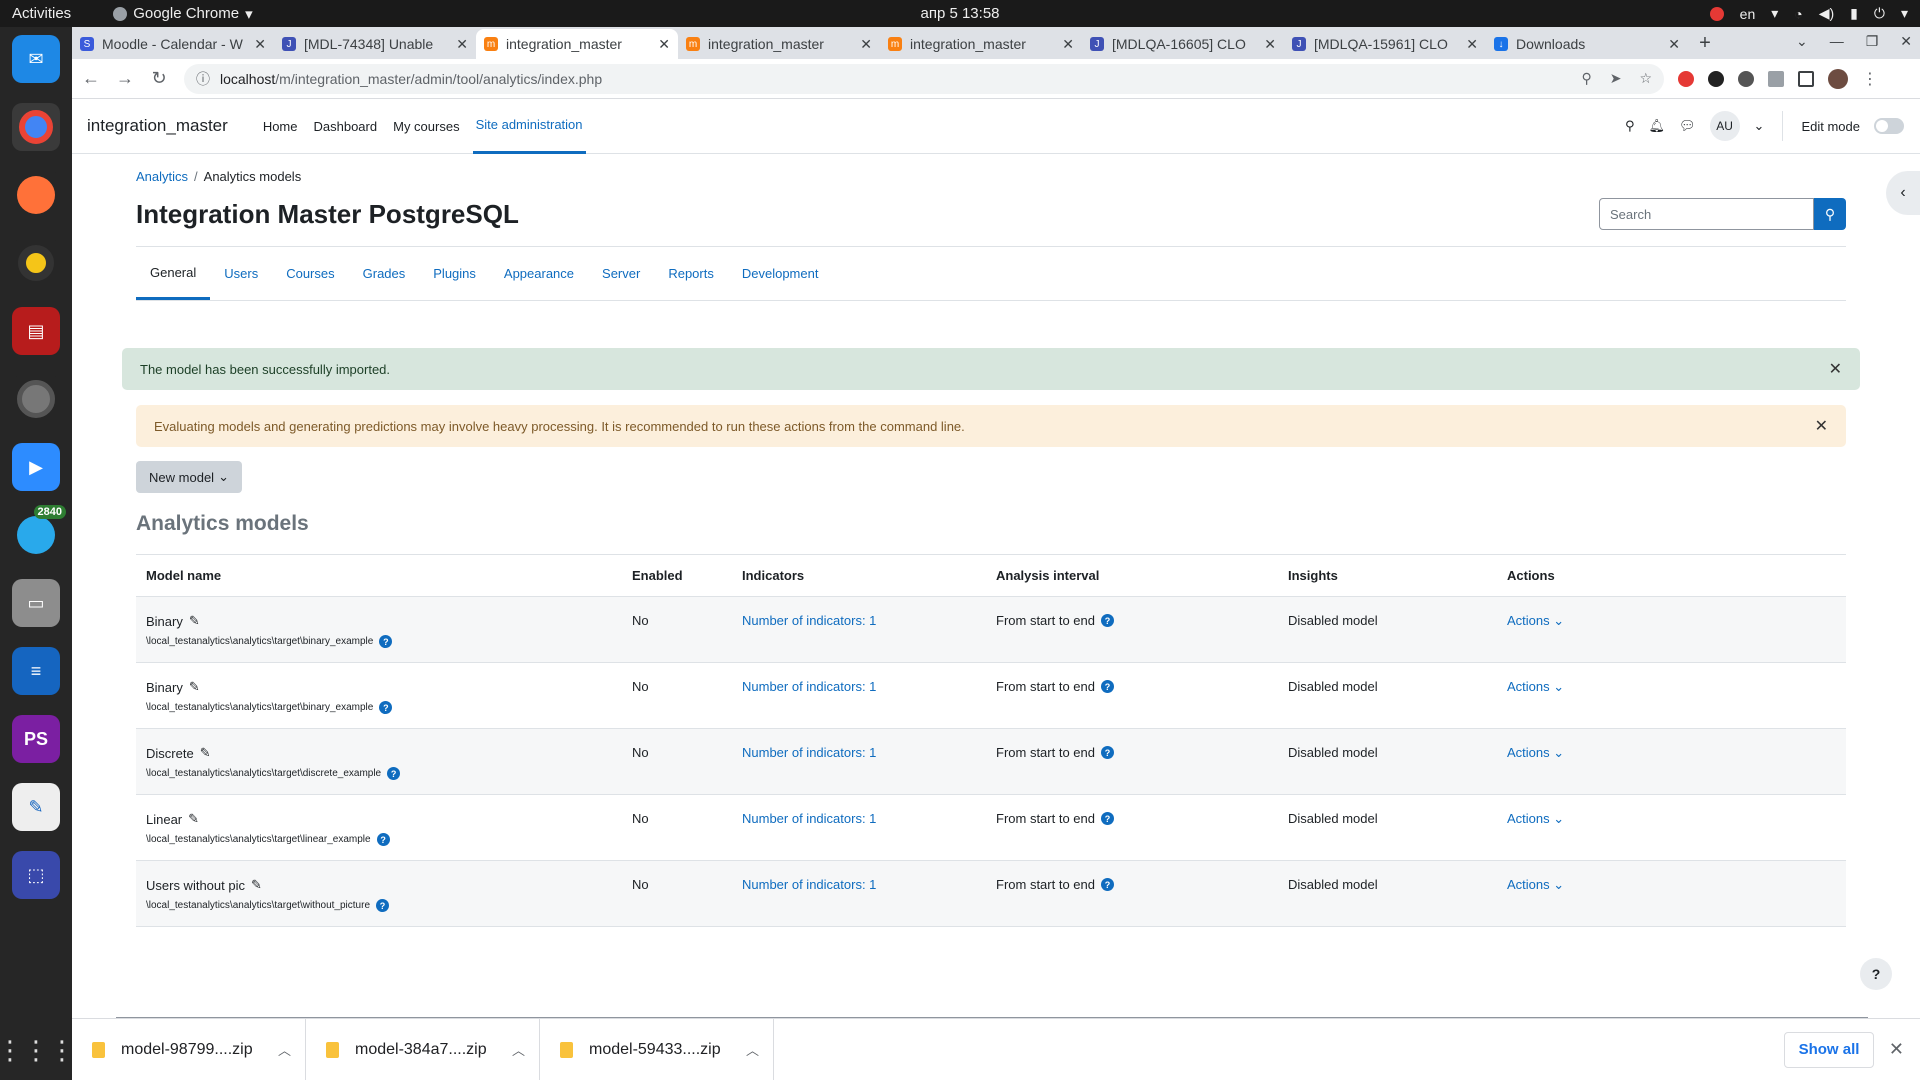  I want to click on search-icon: ⚲, so click(1630, 126).